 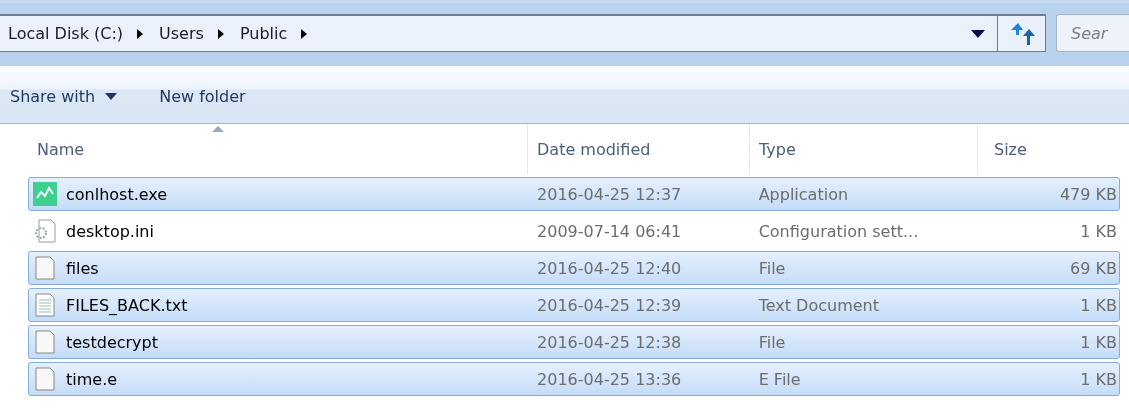 I want to click on settings-file-icon, so click(x=45, y=231).